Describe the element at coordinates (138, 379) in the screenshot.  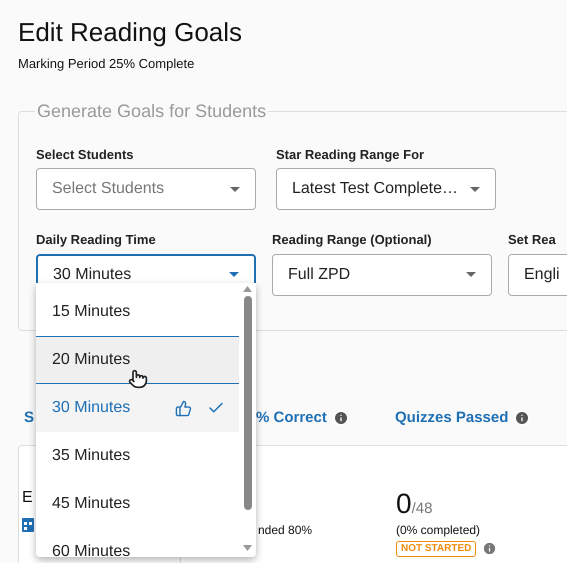
I see `hand-cursor-icon` at that location.